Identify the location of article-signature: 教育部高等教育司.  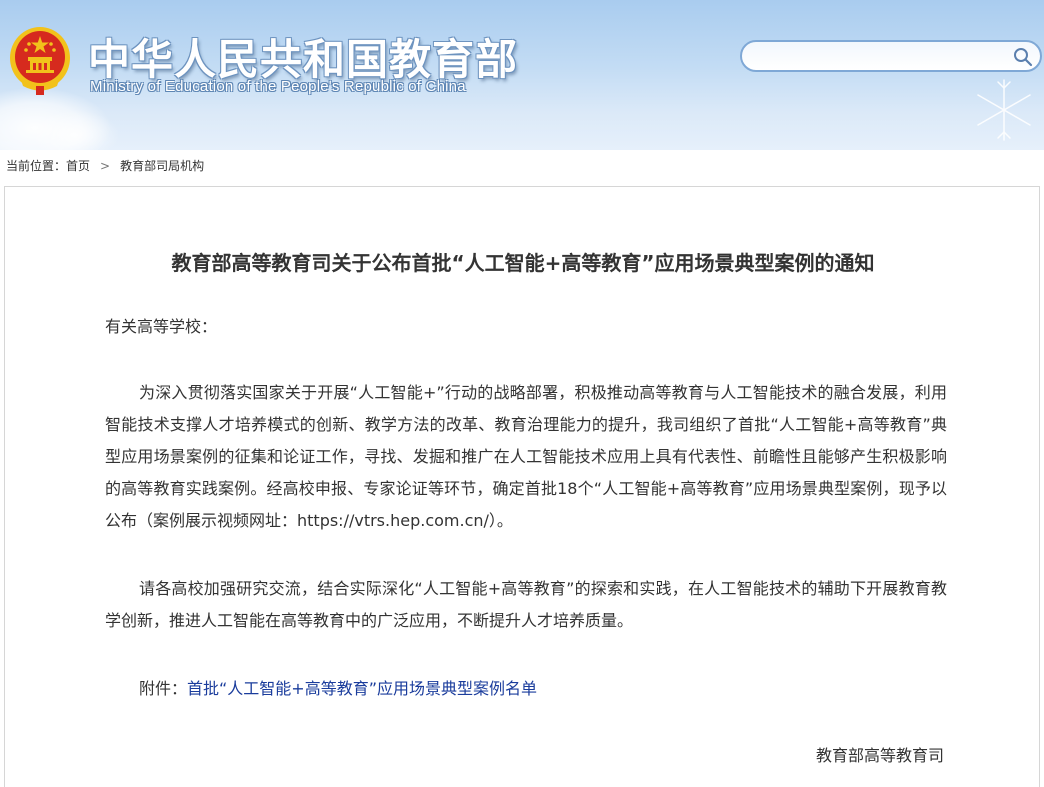
(879, 755).